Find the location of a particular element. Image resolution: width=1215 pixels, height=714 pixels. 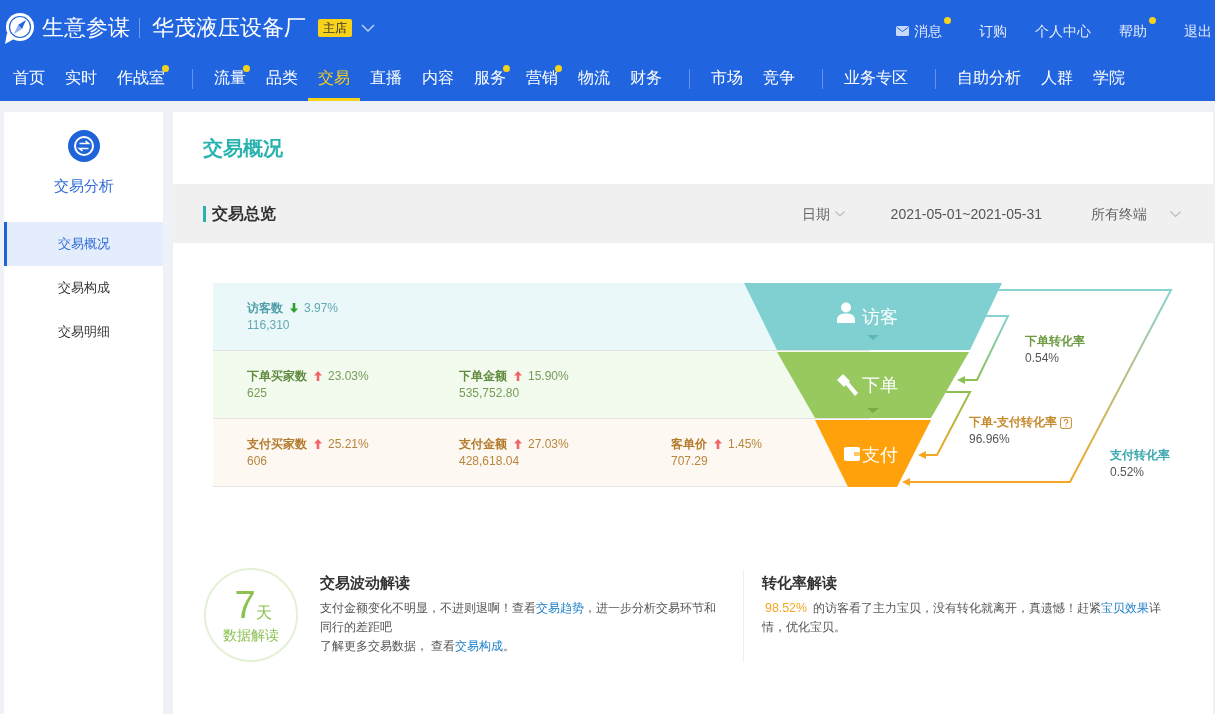

nav-tab: 人群 is located at coordinates (1057, 78).